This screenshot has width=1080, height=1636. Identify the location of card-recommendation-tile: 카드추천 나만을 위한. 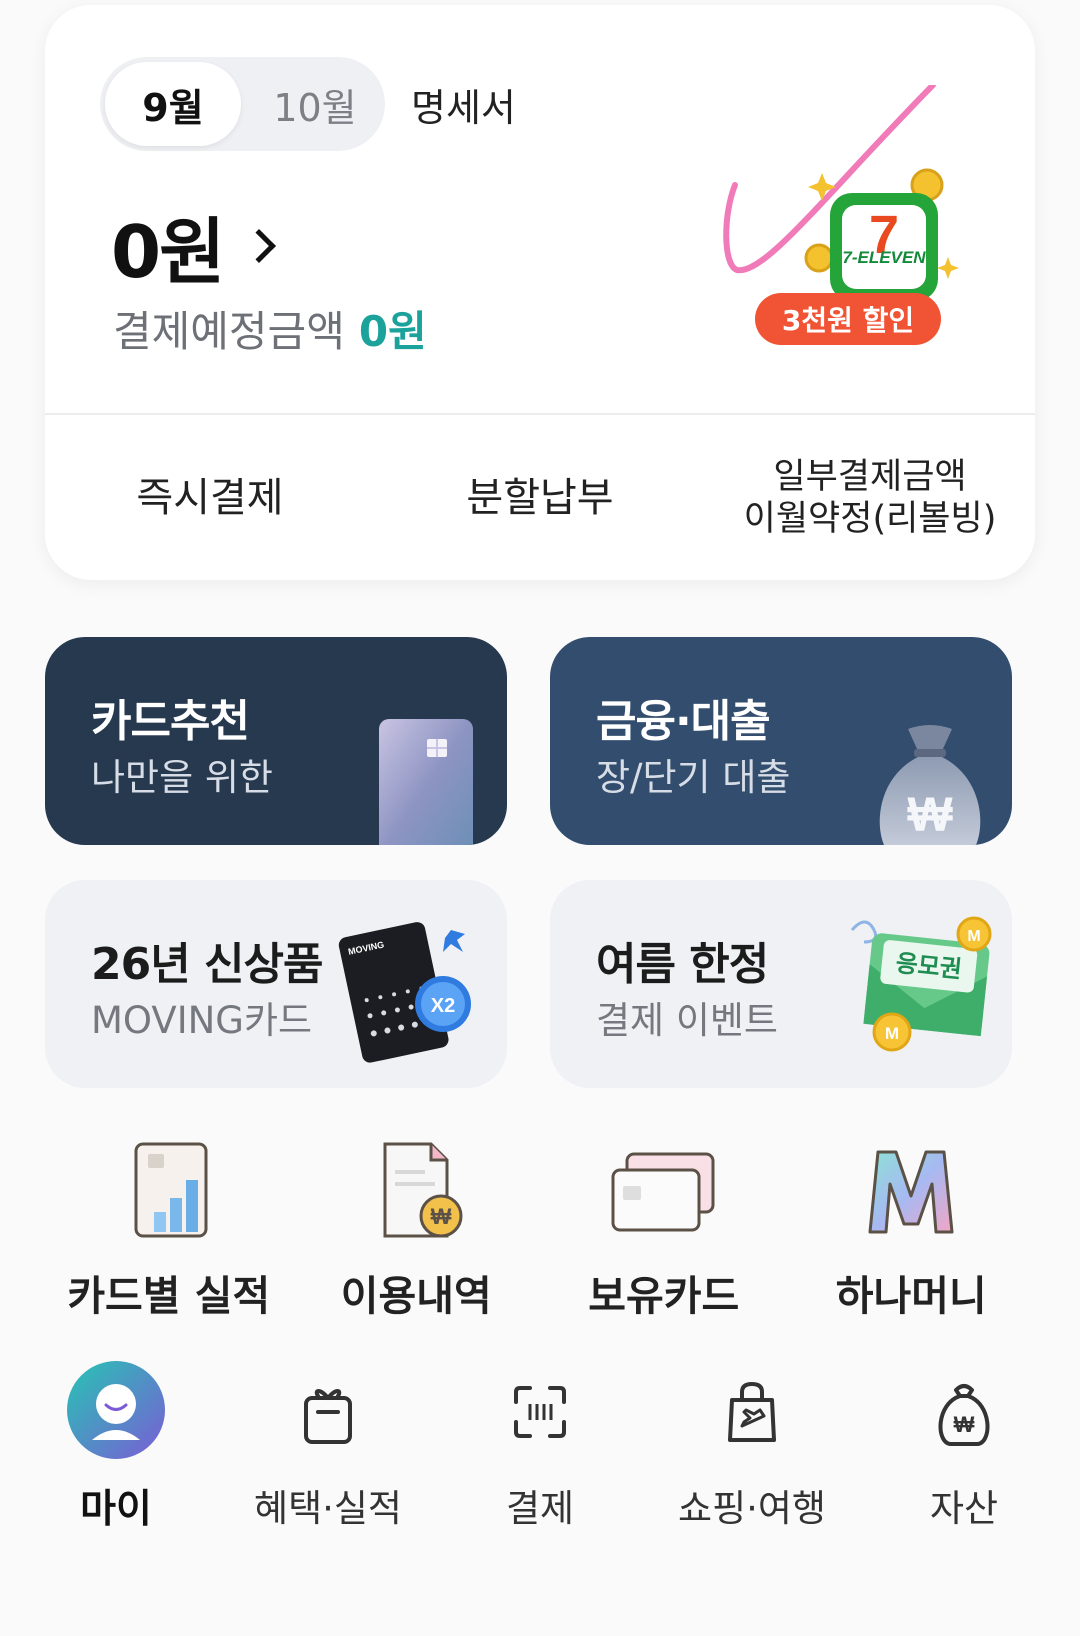
(276, 741).